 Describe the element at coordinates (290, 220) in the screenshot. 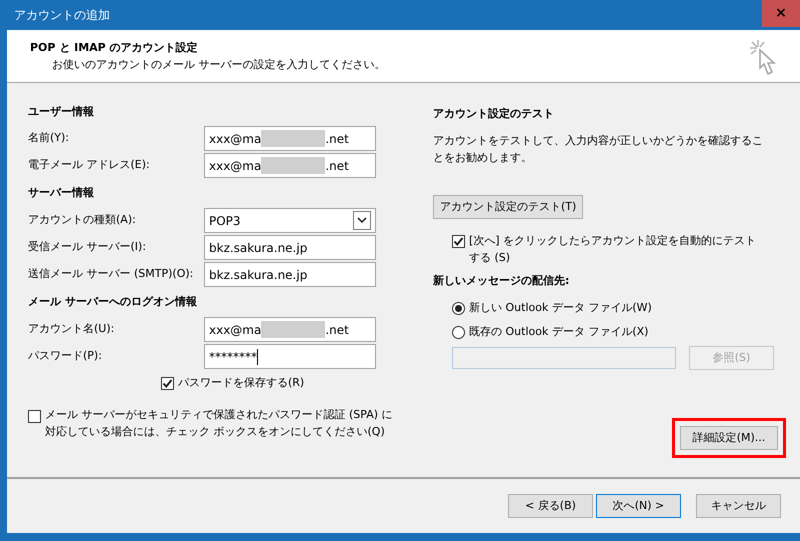

I see `account-type-dropdown: POP3` at that location.